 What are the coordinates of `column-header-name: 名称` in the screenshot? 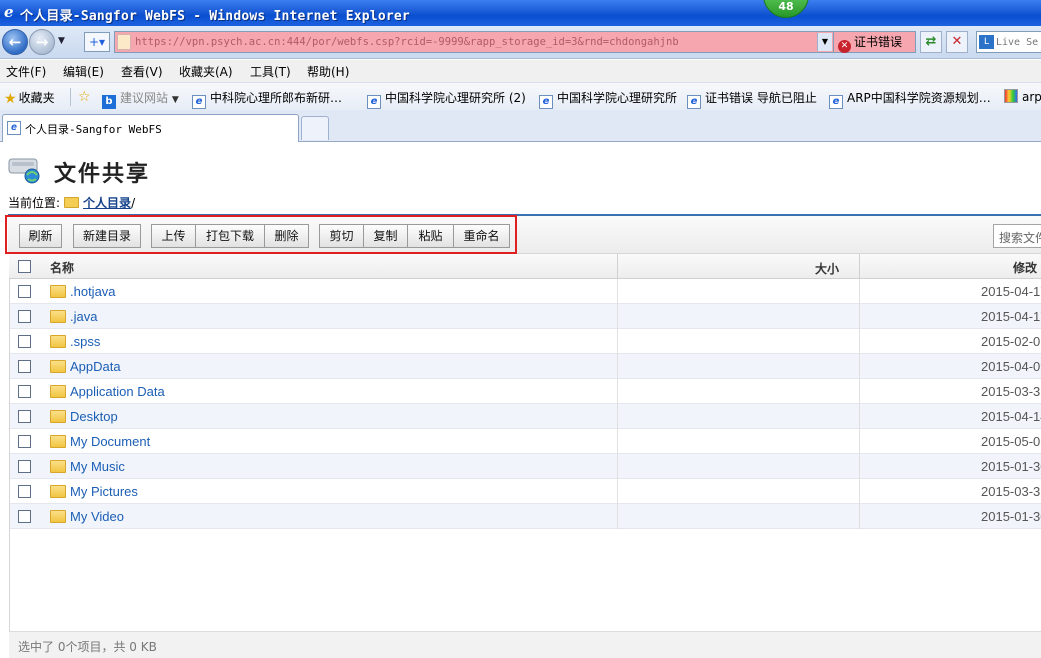 It's located at (62, 267).